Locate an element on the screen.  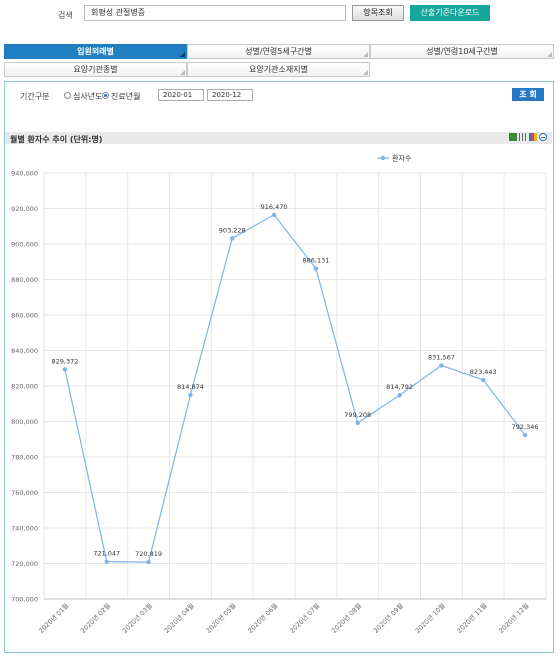
legend-marker is located at coordinates (383, 158).